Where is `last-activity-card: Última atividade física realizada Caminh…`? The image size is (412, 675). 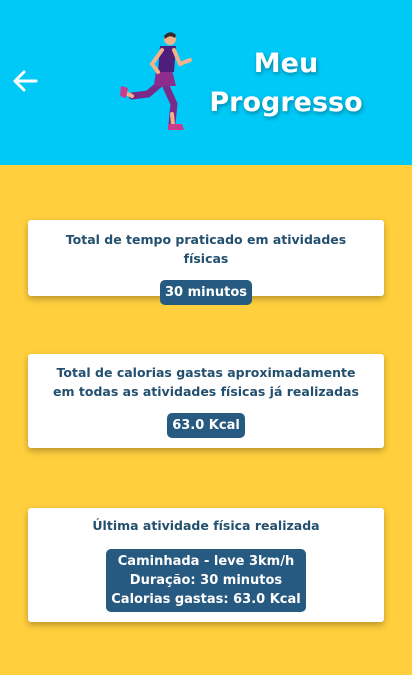 last-activity-card: Última atividade física realizada Caminh… is located at coordinates (206, 565).